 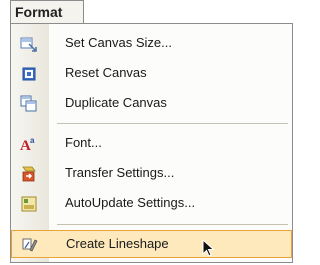 What do you see at coordinates (29, 174) in the screenshot?
I see `transfer-settings-icon` at bounding box center [29, 174].